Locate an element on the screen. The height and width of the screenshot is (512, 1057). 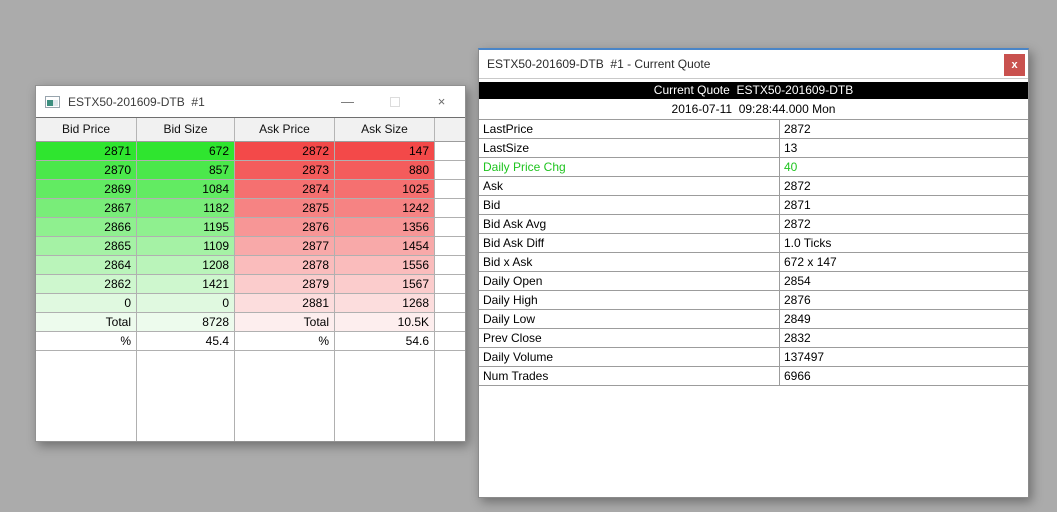
field-label: Daily Price Chg is located at coordinates (629, 167).